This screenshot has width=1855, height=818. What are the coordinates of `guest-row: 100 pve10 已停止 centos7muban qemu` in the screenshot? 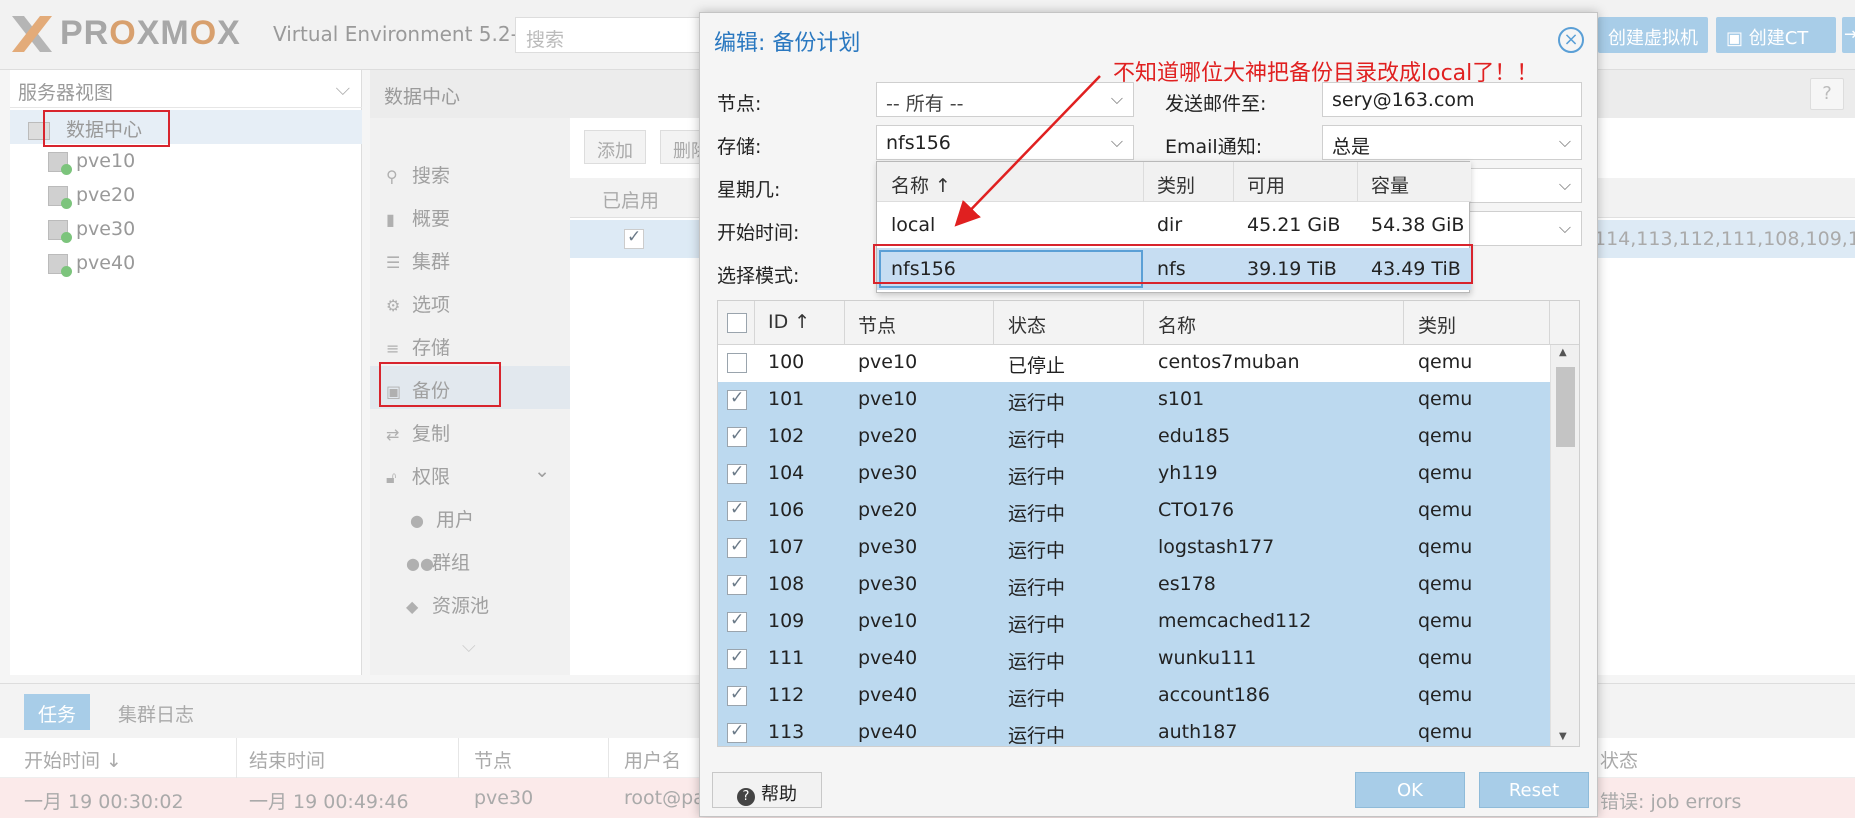 It's located at (1134, 363).